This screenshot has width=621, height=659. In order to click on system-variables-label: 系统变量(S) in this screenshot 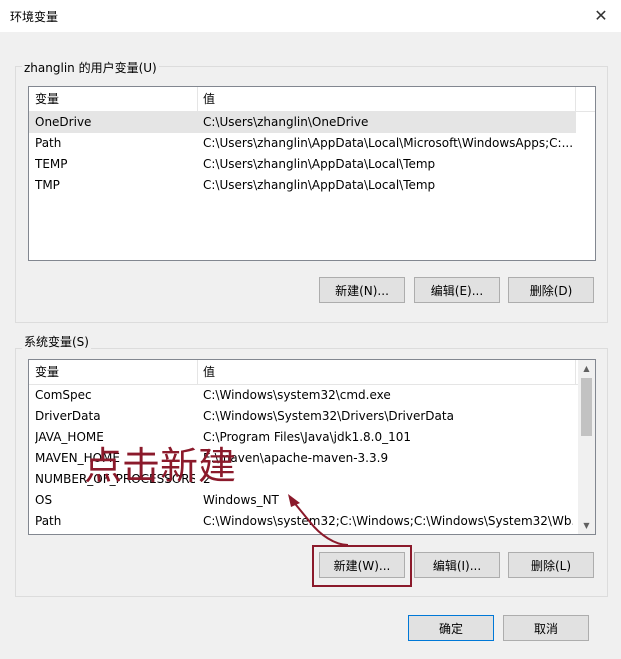, I will do `click(56, 341)`.